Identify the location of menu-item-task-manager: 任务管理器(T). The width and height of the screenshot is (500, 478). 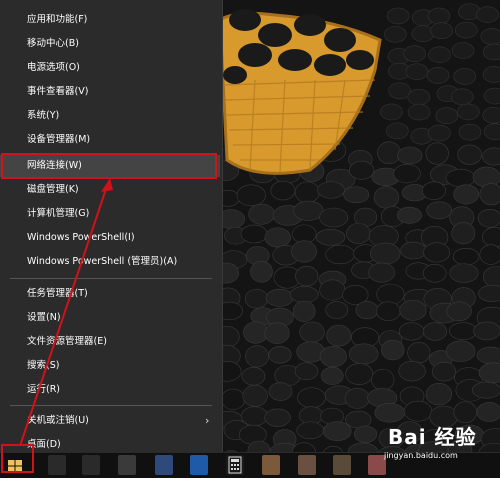
(110, 294).